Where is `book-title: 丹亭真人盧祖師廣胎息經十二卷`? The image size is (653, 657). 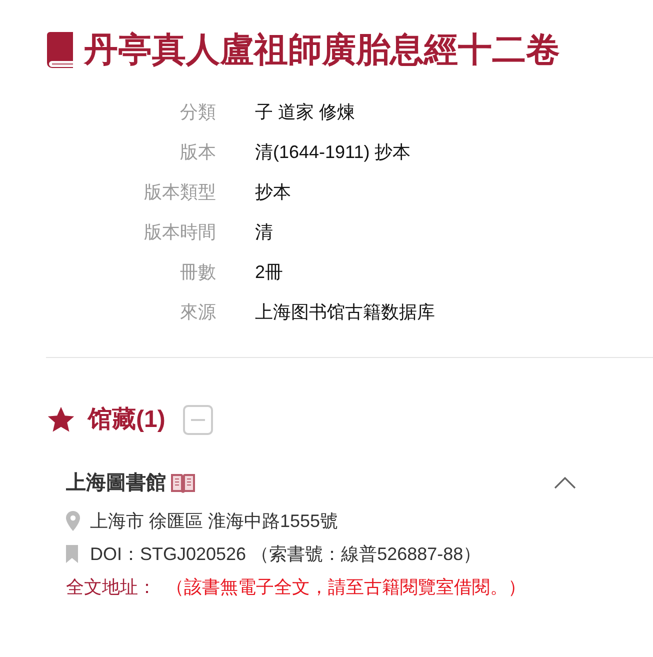
book-title: 丹亭真人盧祖師廣胎息經十二卷 is located at coordinates (322, 50).